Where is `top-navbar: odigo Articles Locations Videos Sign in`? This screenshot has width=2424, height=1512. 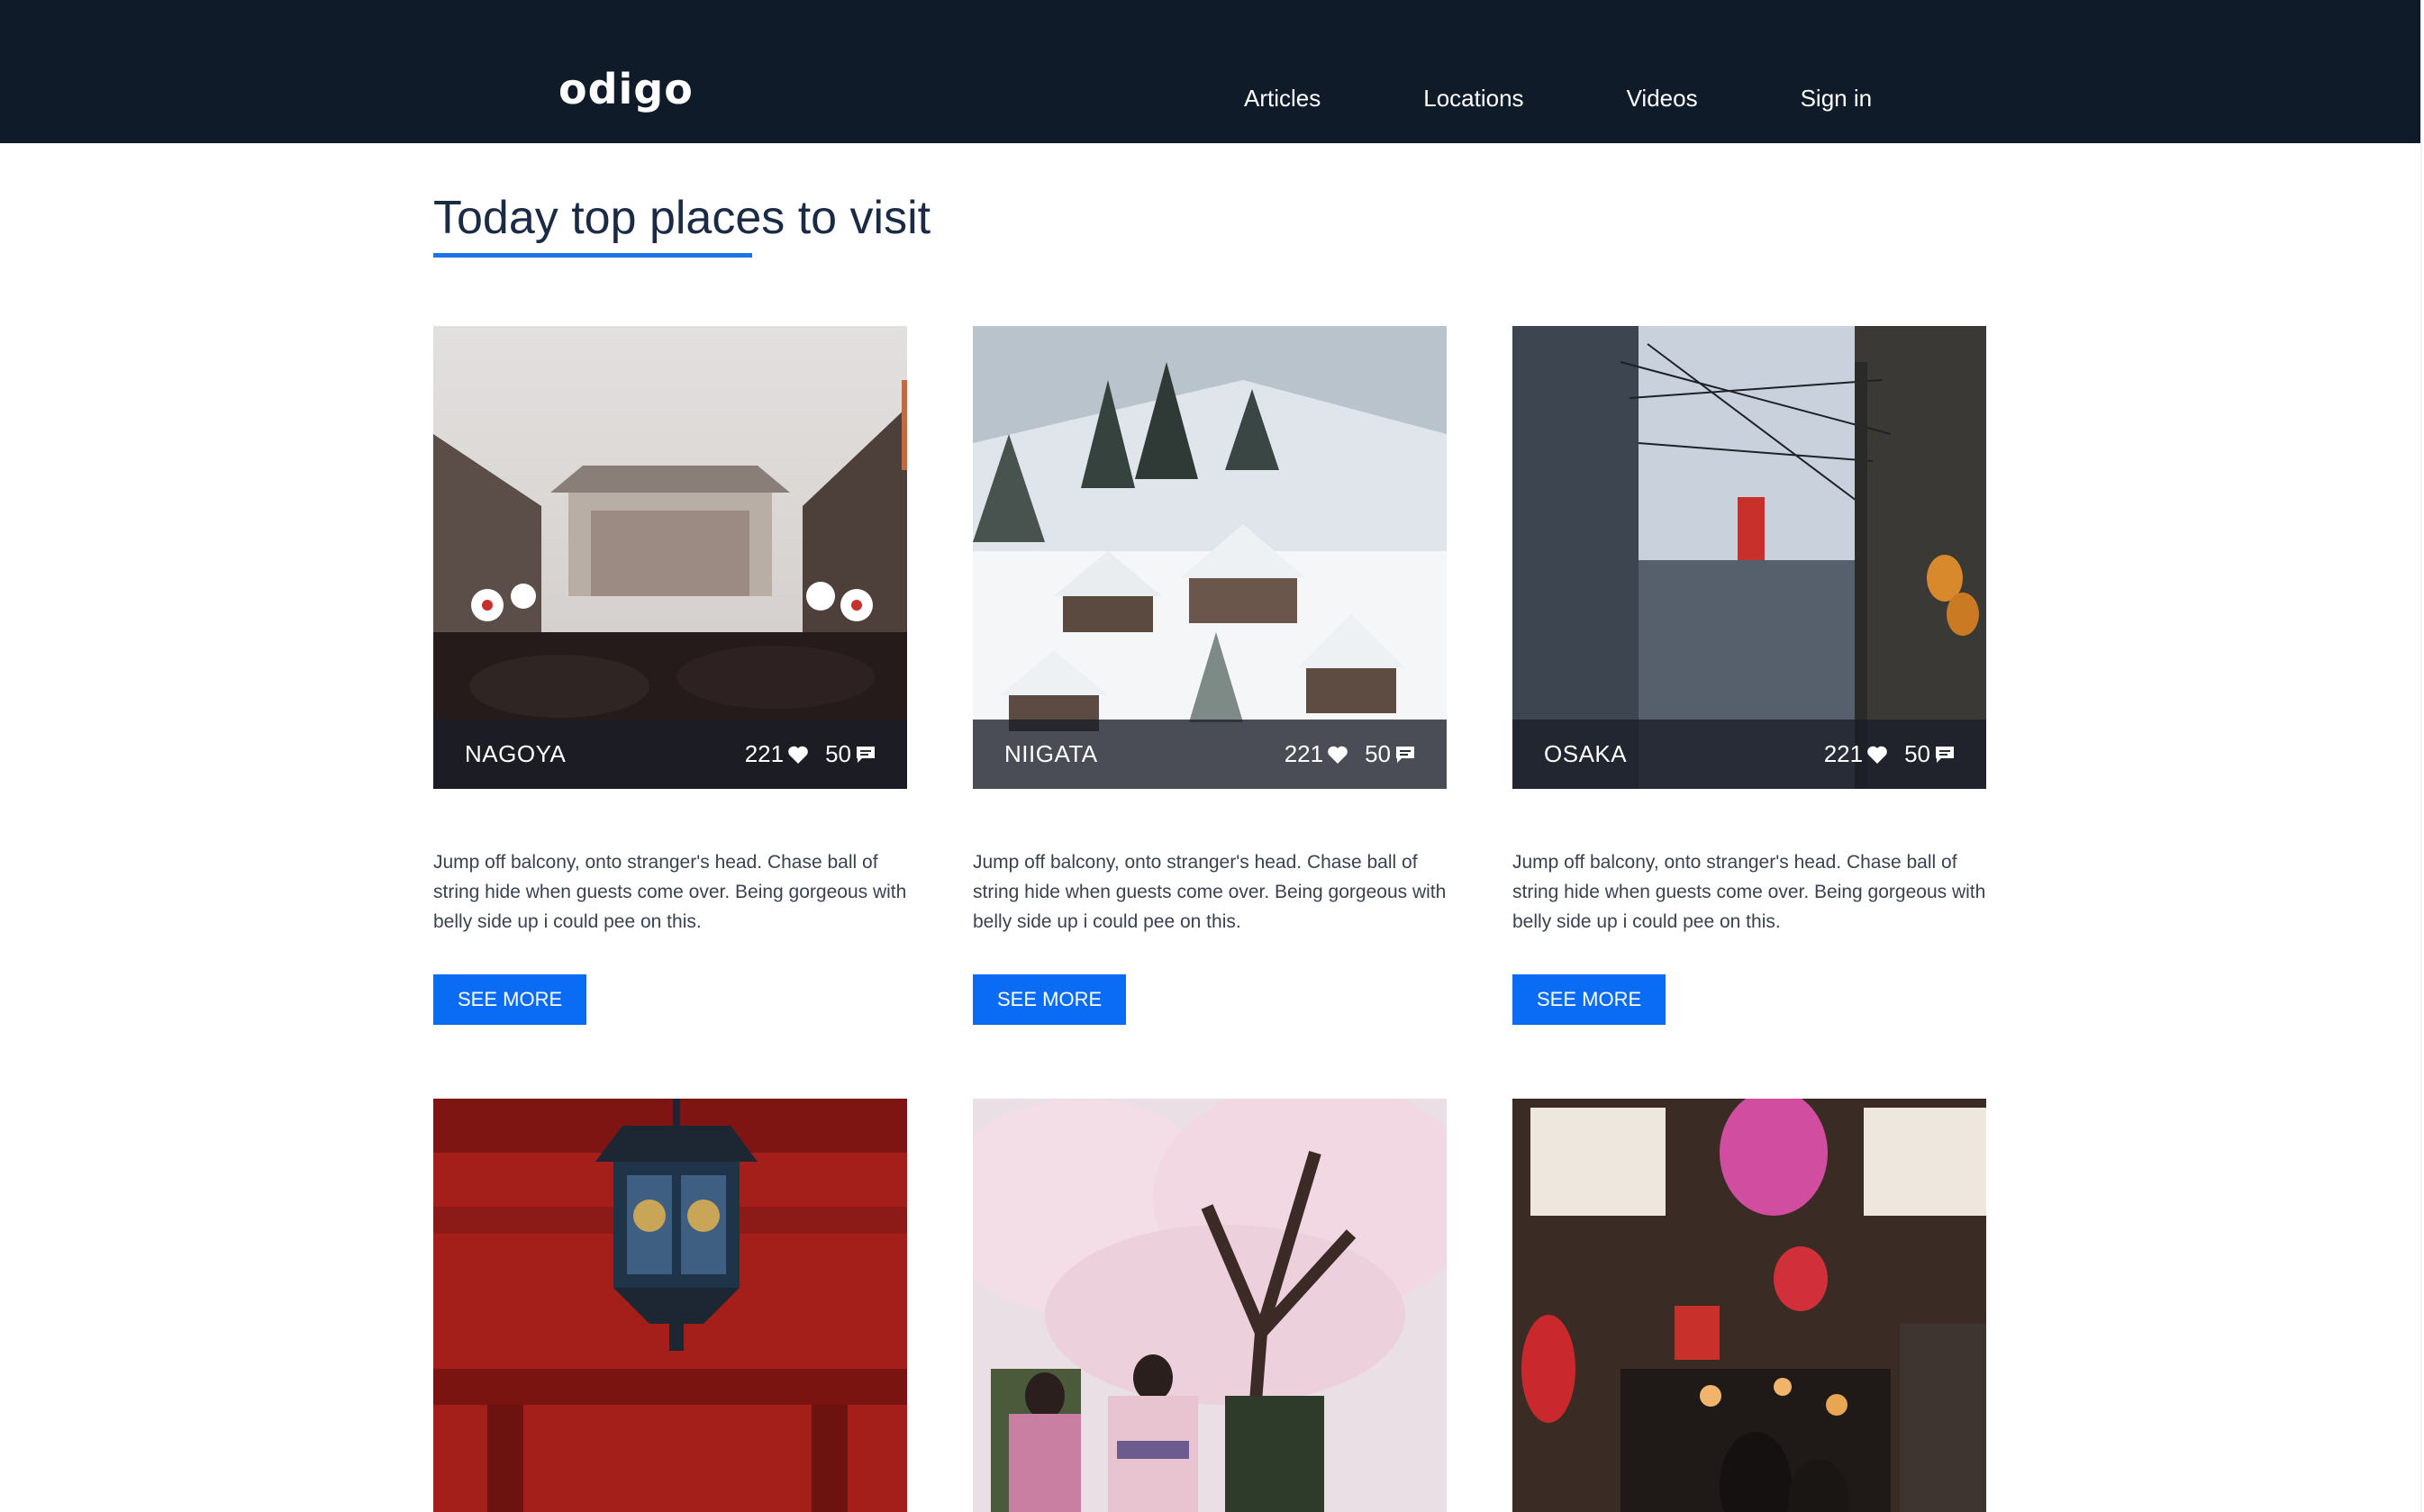 top-navbar: odigo Articles Locations Videos Sign in is located at coordinates (1211, 71).